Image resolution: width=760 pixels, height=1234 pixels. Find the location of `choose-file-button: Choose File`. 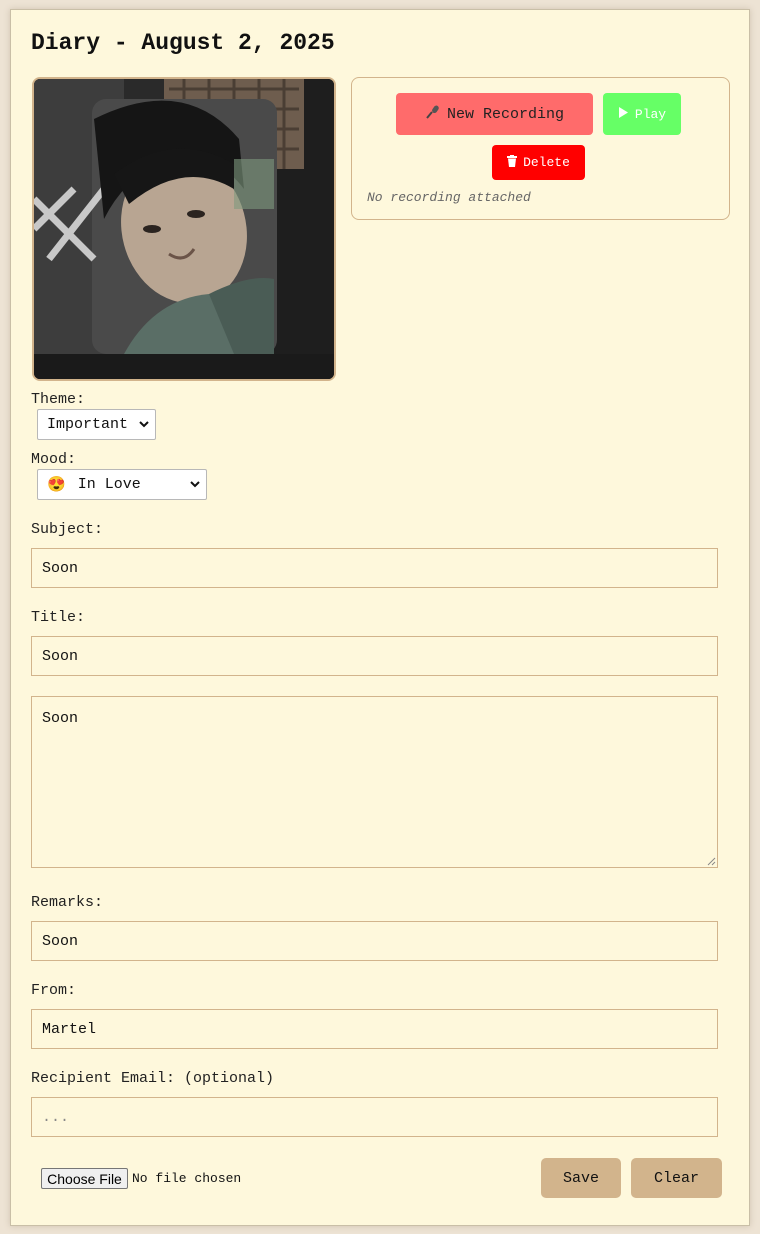

choose-file-button: Choose File is located at coordinates (84, 1178).